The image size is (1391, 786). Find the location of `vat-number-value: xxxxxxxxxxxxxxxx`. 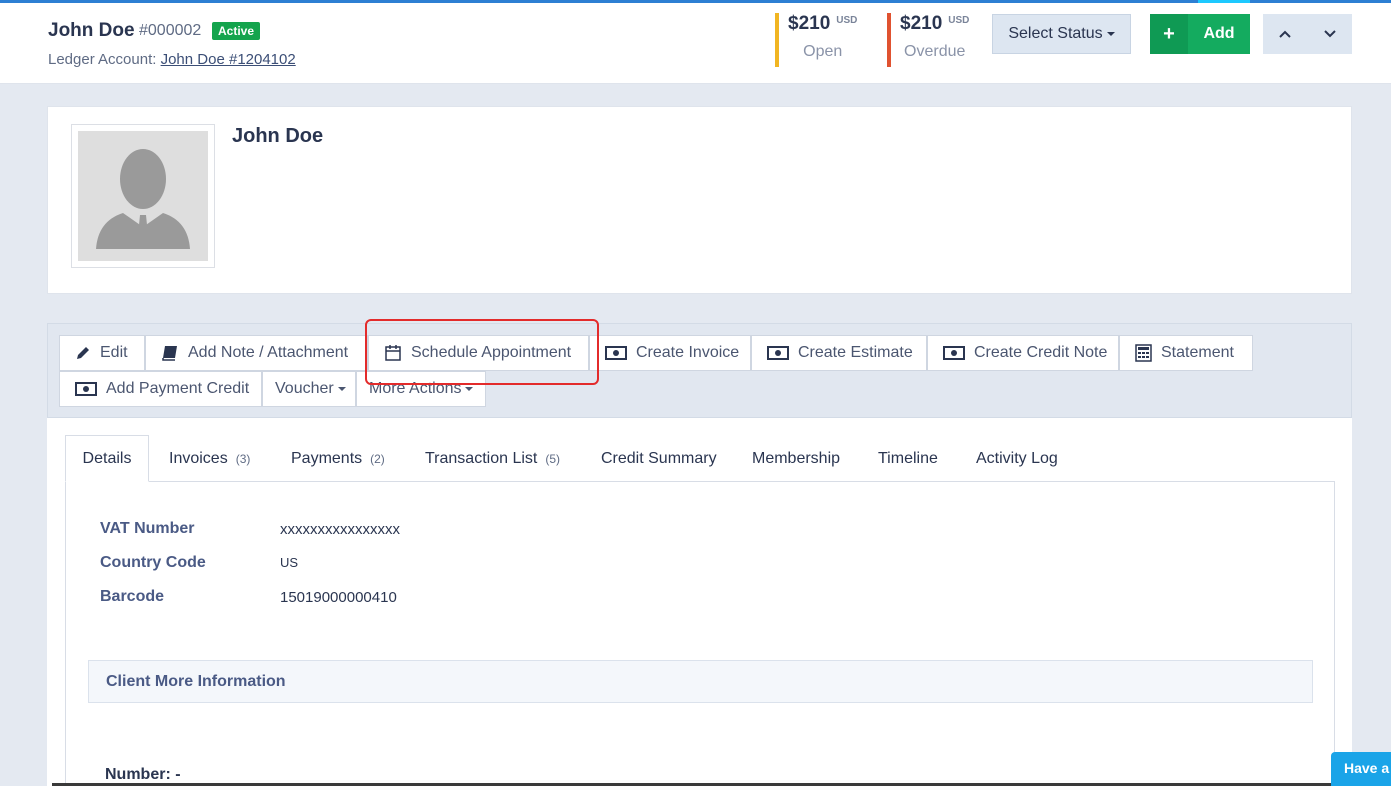

vat-number-value: xxxxxxxxxxxxxxxx is located at coordinates (340, 529).